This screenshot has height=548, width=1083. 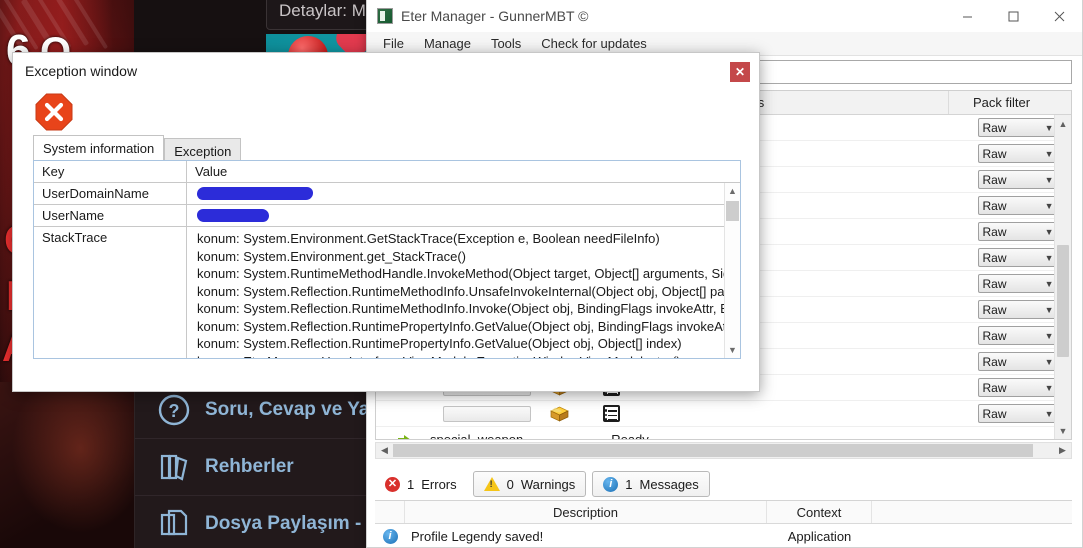 What do you see at coordinates (1059, 16) in the screenshot?
I see `close-button` at bounding box center [1059, 16].